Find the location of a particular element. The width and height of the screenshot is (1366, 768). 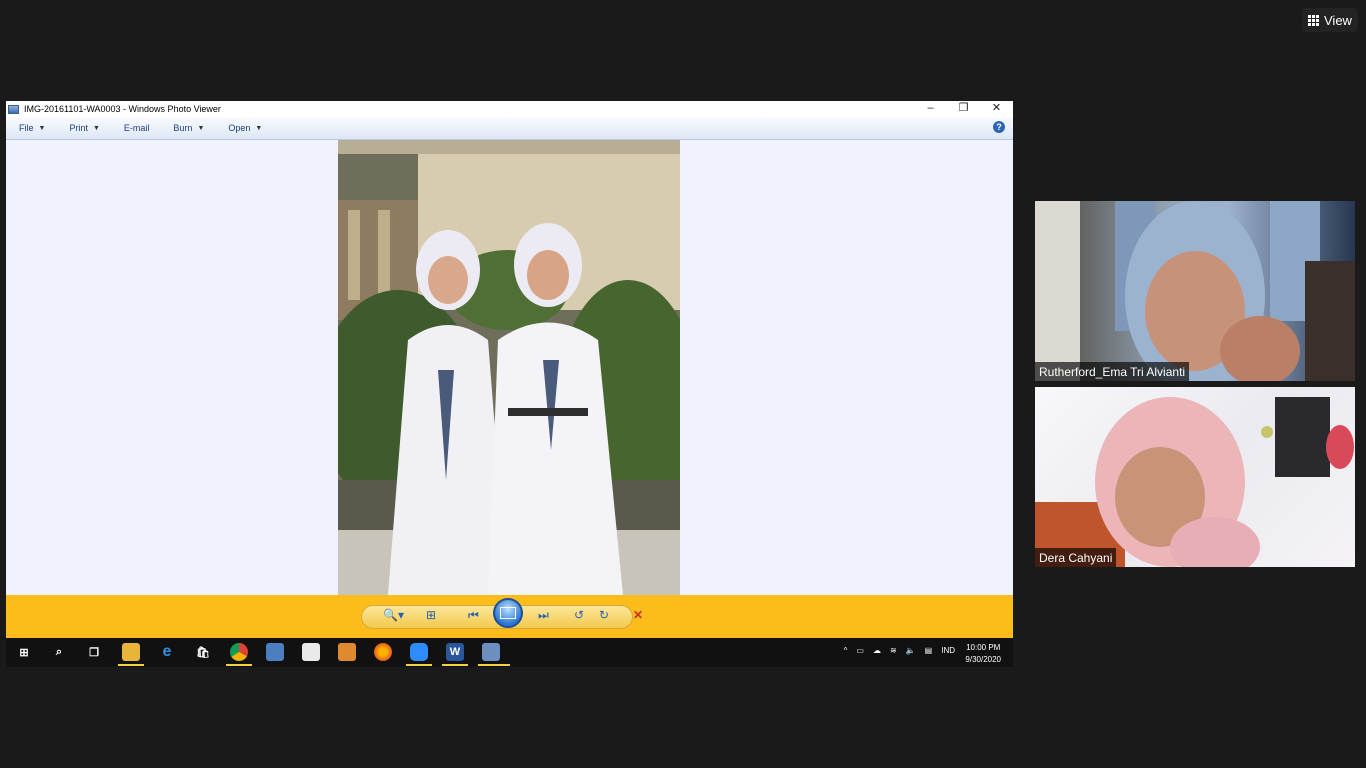

view-button: View is located at coordinates (1330, 20).